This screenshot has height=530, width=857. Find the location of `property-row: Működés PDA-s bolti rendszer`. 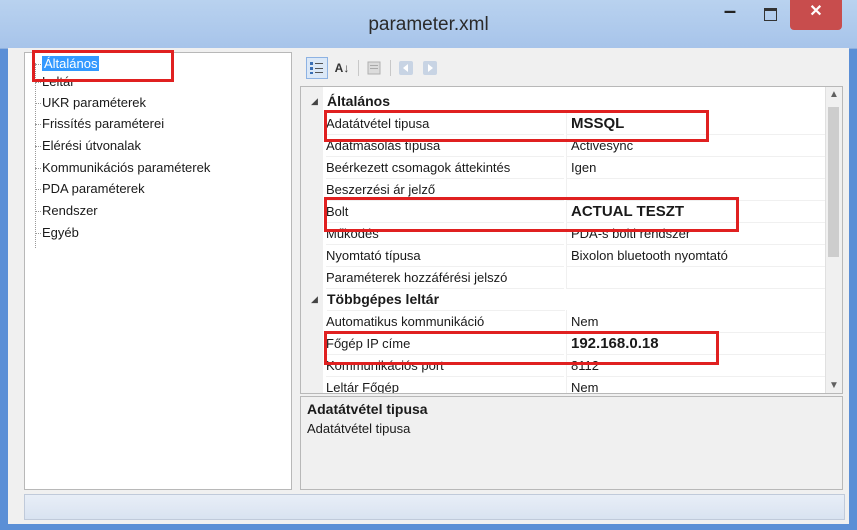

property-row: Működés PDA-s bolti rendszer is located at coordinates (566, 233).